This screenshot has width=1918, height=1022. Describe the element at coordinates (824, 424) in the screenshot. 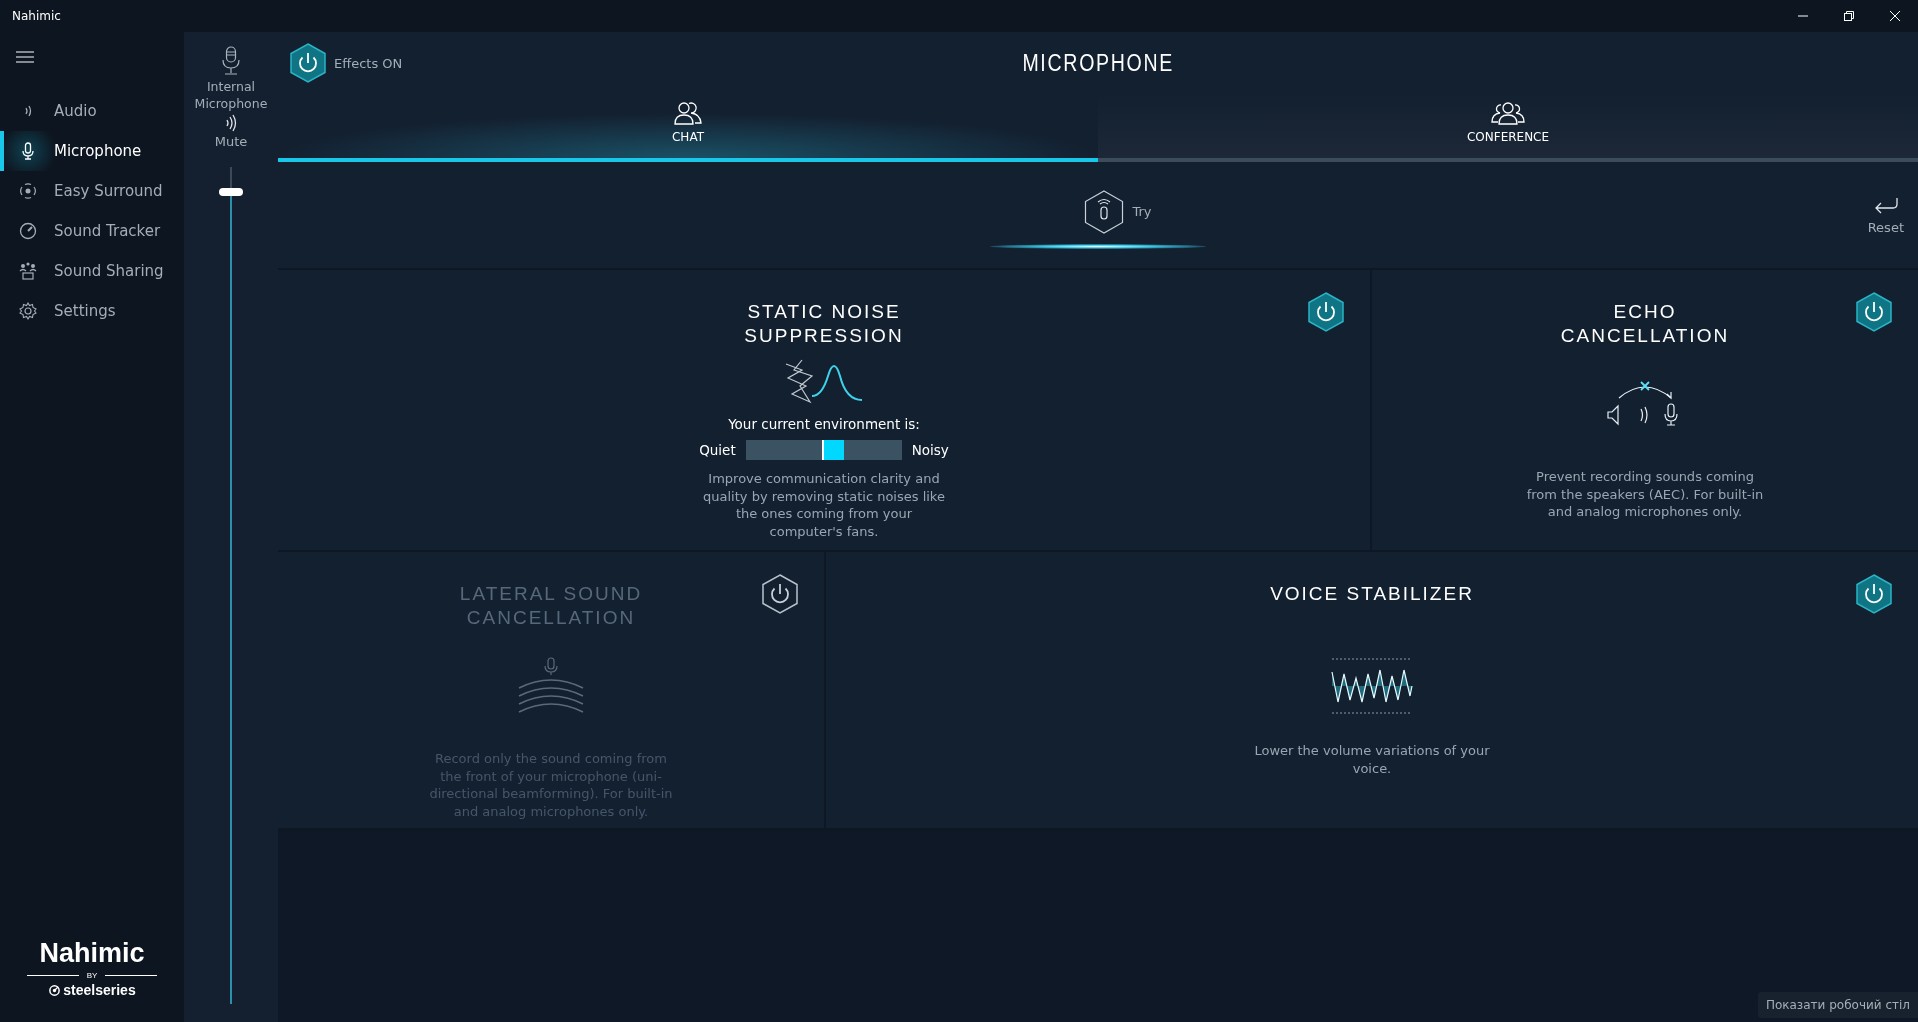

I see `meter-caption: Your current environment is:` at that location.